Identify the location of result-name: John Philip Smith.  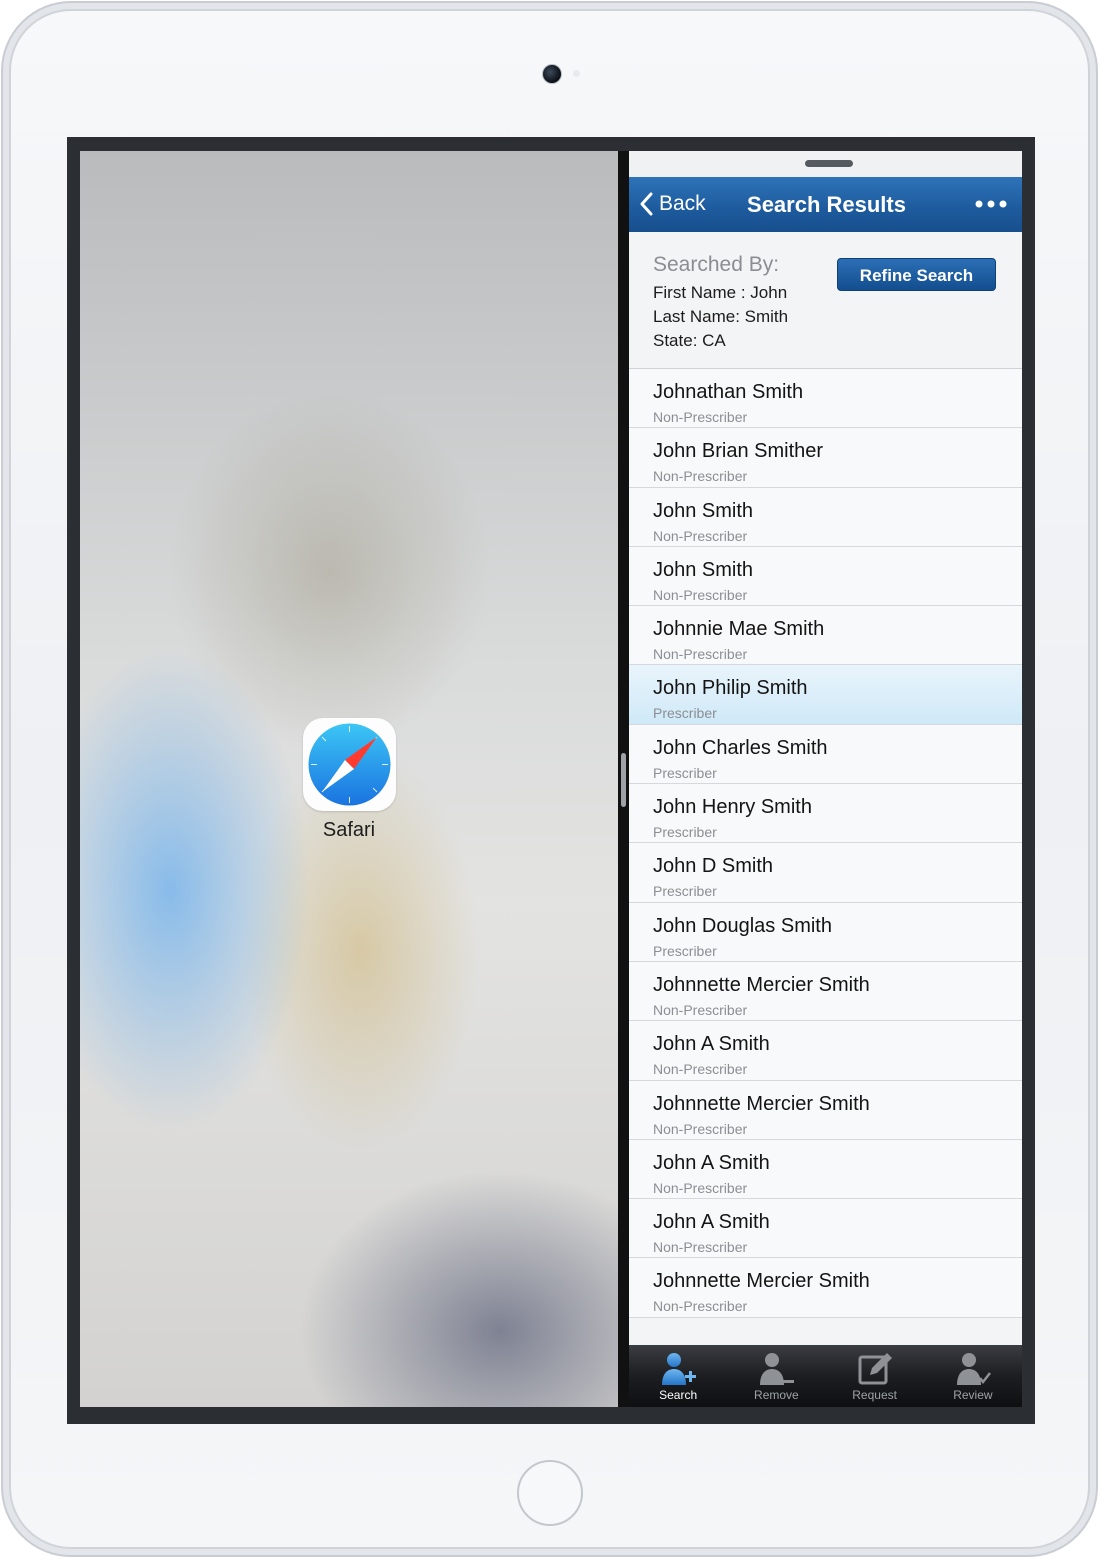
(730, 688).